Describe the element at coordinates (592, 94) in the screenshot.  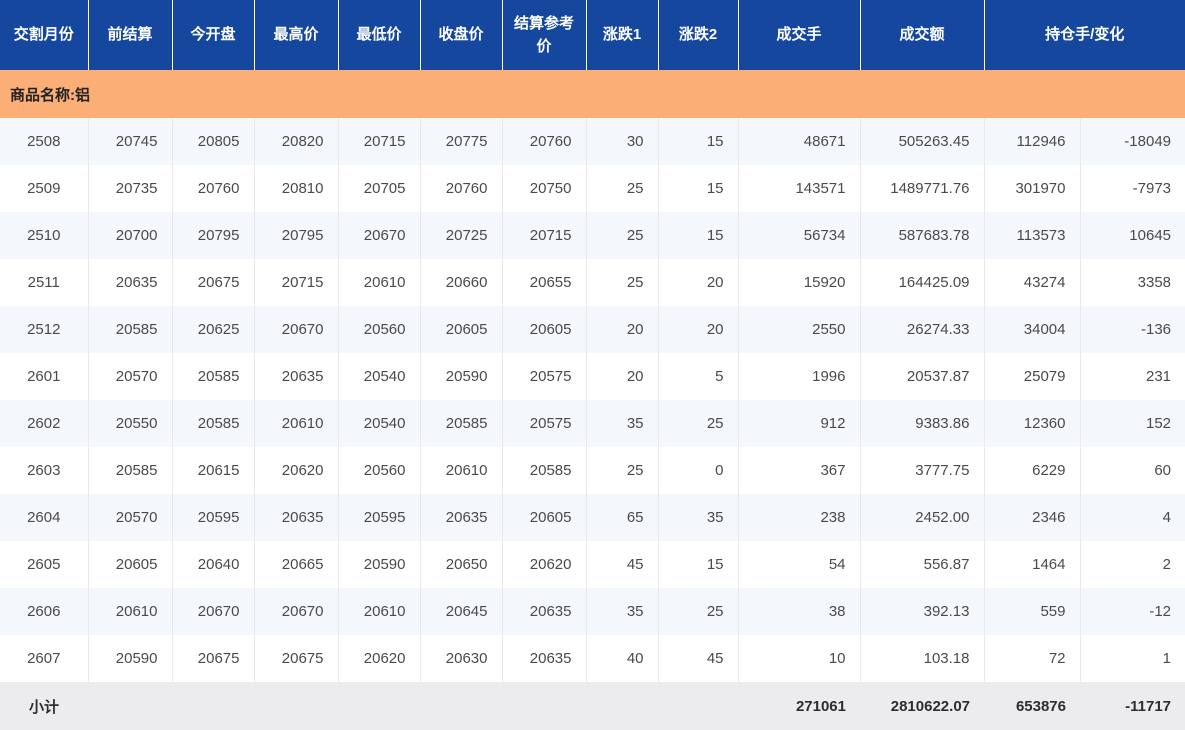
I see `product-banner-row: 商品名称:铝` at that location.